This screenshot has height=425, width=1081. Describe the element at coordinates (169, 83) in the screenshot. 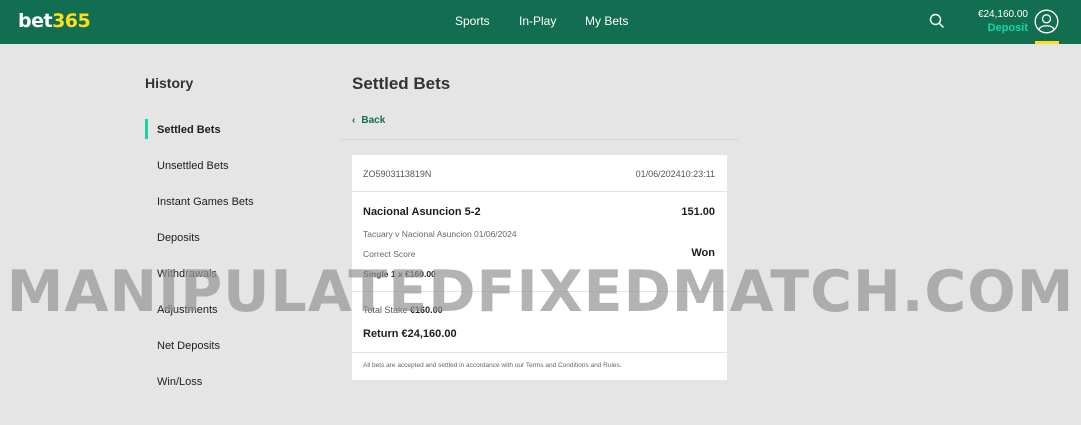

I see `sidebar-title: History` at that location.